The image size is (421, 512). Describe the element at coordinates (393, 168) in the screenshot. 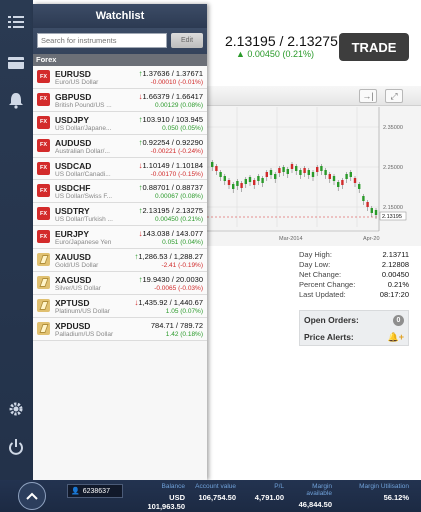

I see `price-tick: 2.25000` at that location.